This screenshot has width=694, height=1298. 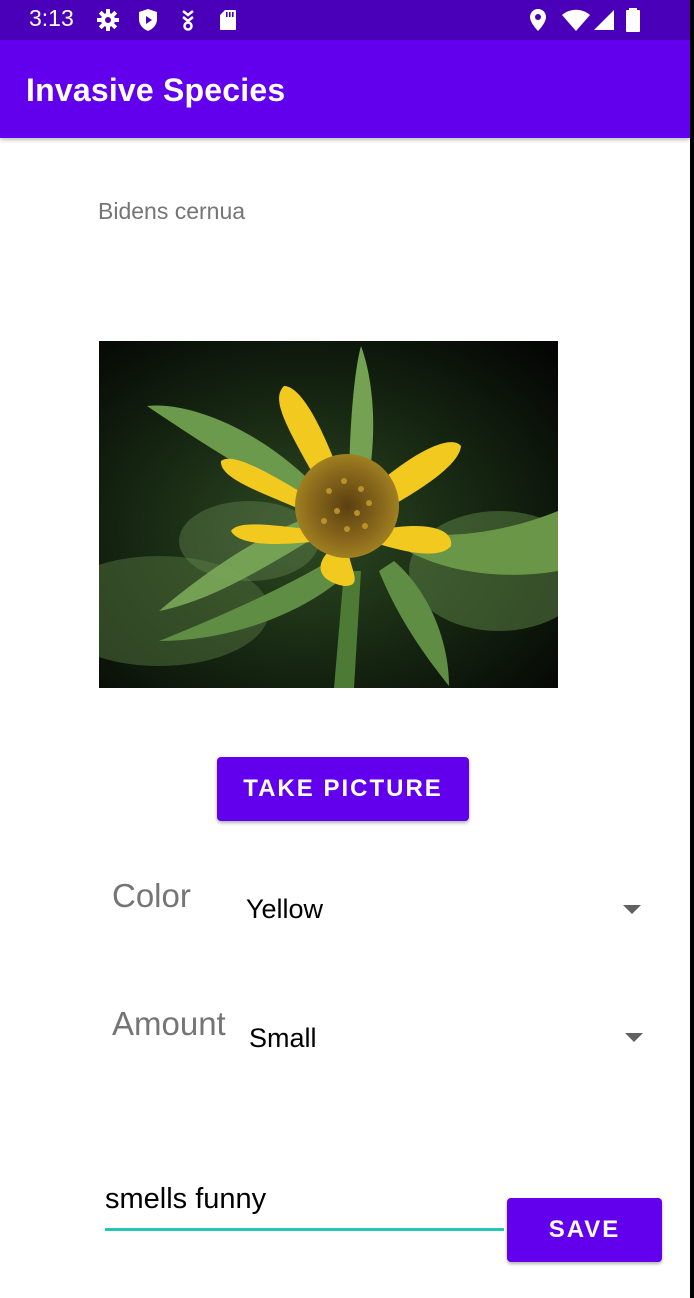 I want to click on species-name: Bidens cernua, so click(x=172, y=211).